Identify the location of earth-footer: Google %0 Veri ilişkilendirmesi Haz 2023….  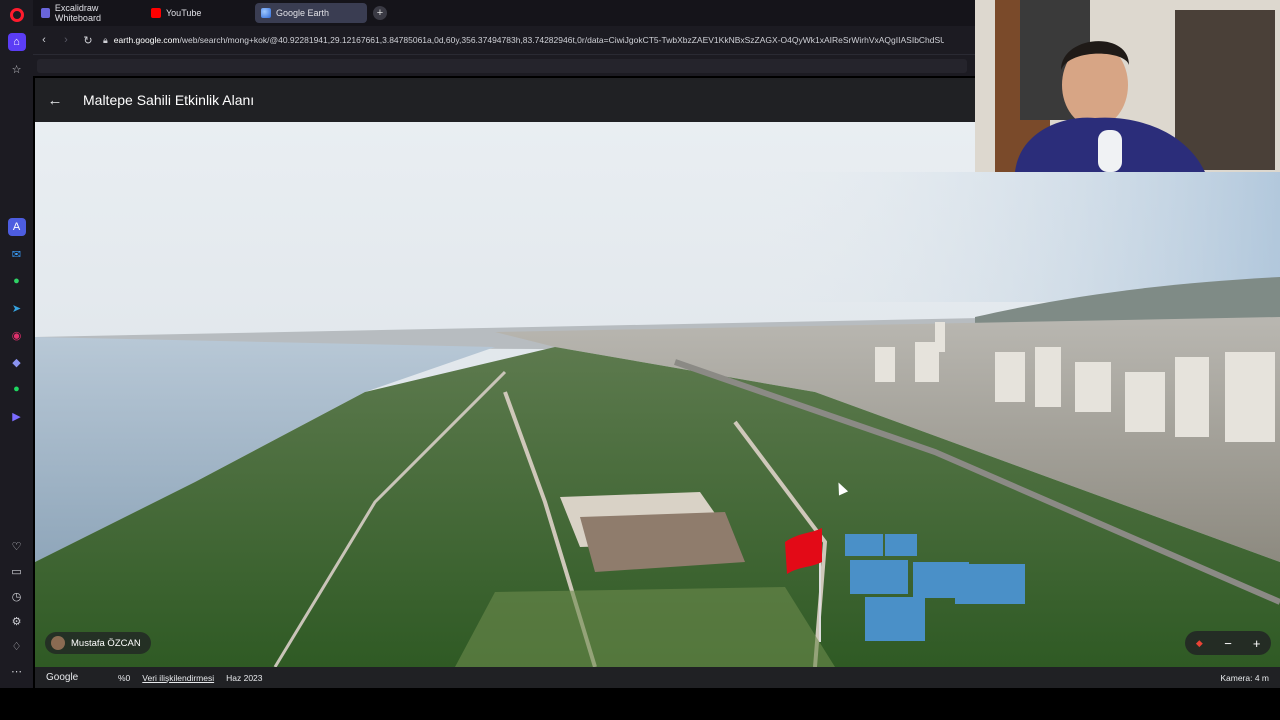
(657, 677).